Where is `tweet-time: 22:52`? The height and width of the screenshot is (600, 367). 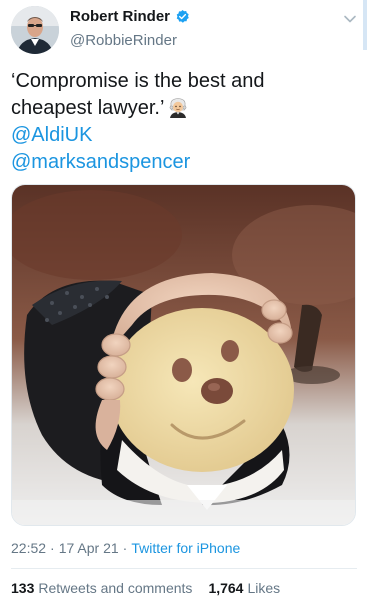 tweet-time: 22:52 is located at coordinates (28, 548).